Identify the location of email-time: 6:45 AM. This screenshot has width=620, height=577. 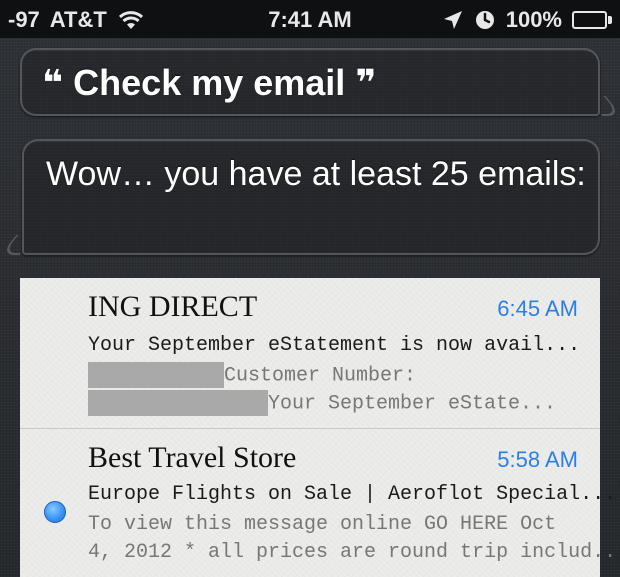
(537, 308).